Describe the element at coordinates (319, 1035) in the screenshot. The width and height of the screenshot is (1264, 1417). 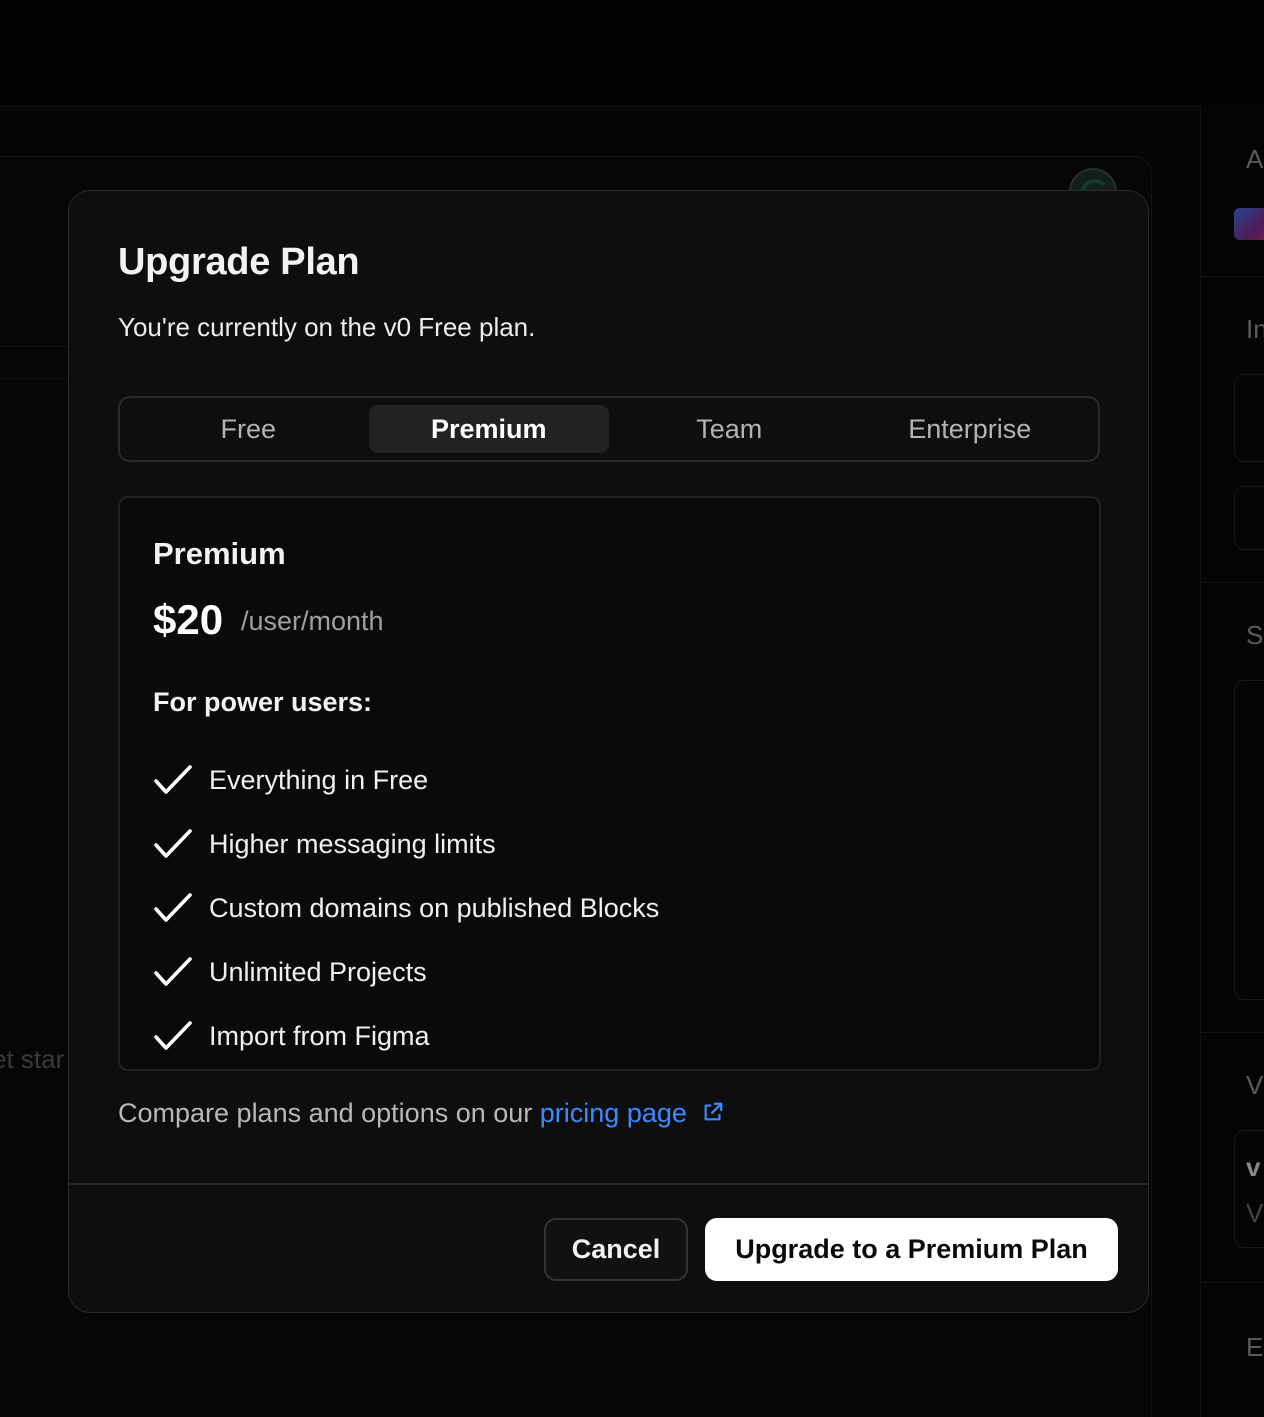
I see `feature-text: Import from Figma` at that location.